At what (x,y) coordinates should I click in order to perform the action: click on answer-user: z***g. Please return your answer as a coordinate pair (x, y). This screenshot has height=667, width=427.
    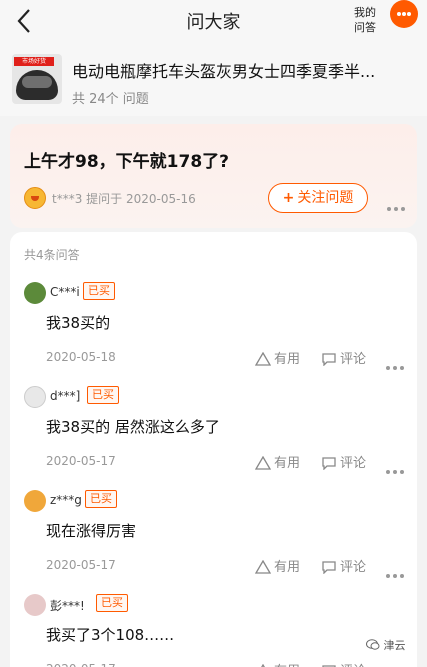
    Looking at the image, I should click on (66, 500).